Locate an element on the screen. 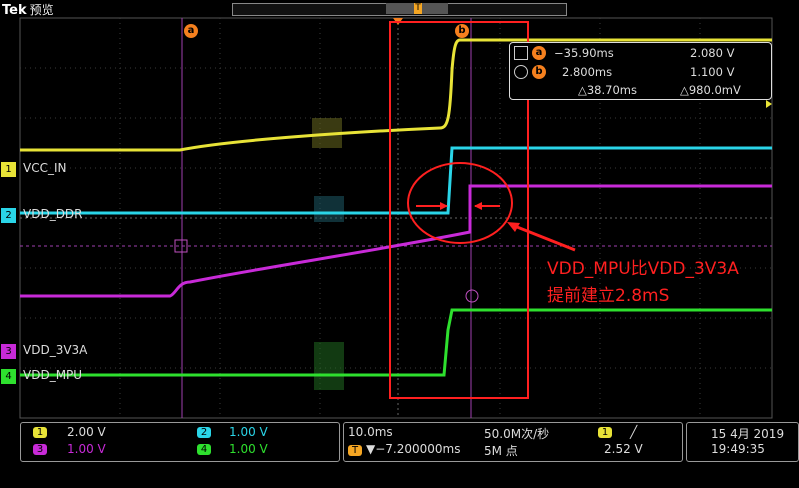  cursor-a-value: 2.080 V is located at coordinates (712, 53).